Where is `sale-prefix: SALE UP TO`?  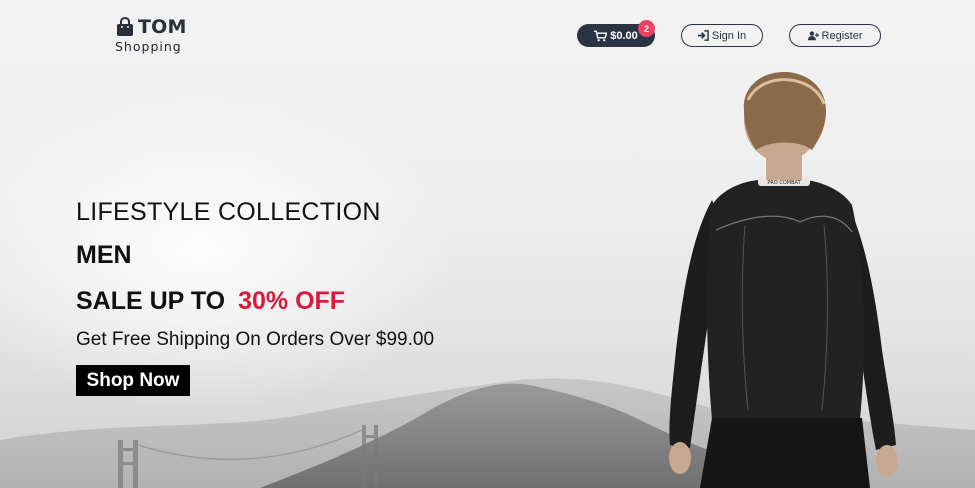
sale-prefix: SALE UP TO is located at coordinates (151, 301).